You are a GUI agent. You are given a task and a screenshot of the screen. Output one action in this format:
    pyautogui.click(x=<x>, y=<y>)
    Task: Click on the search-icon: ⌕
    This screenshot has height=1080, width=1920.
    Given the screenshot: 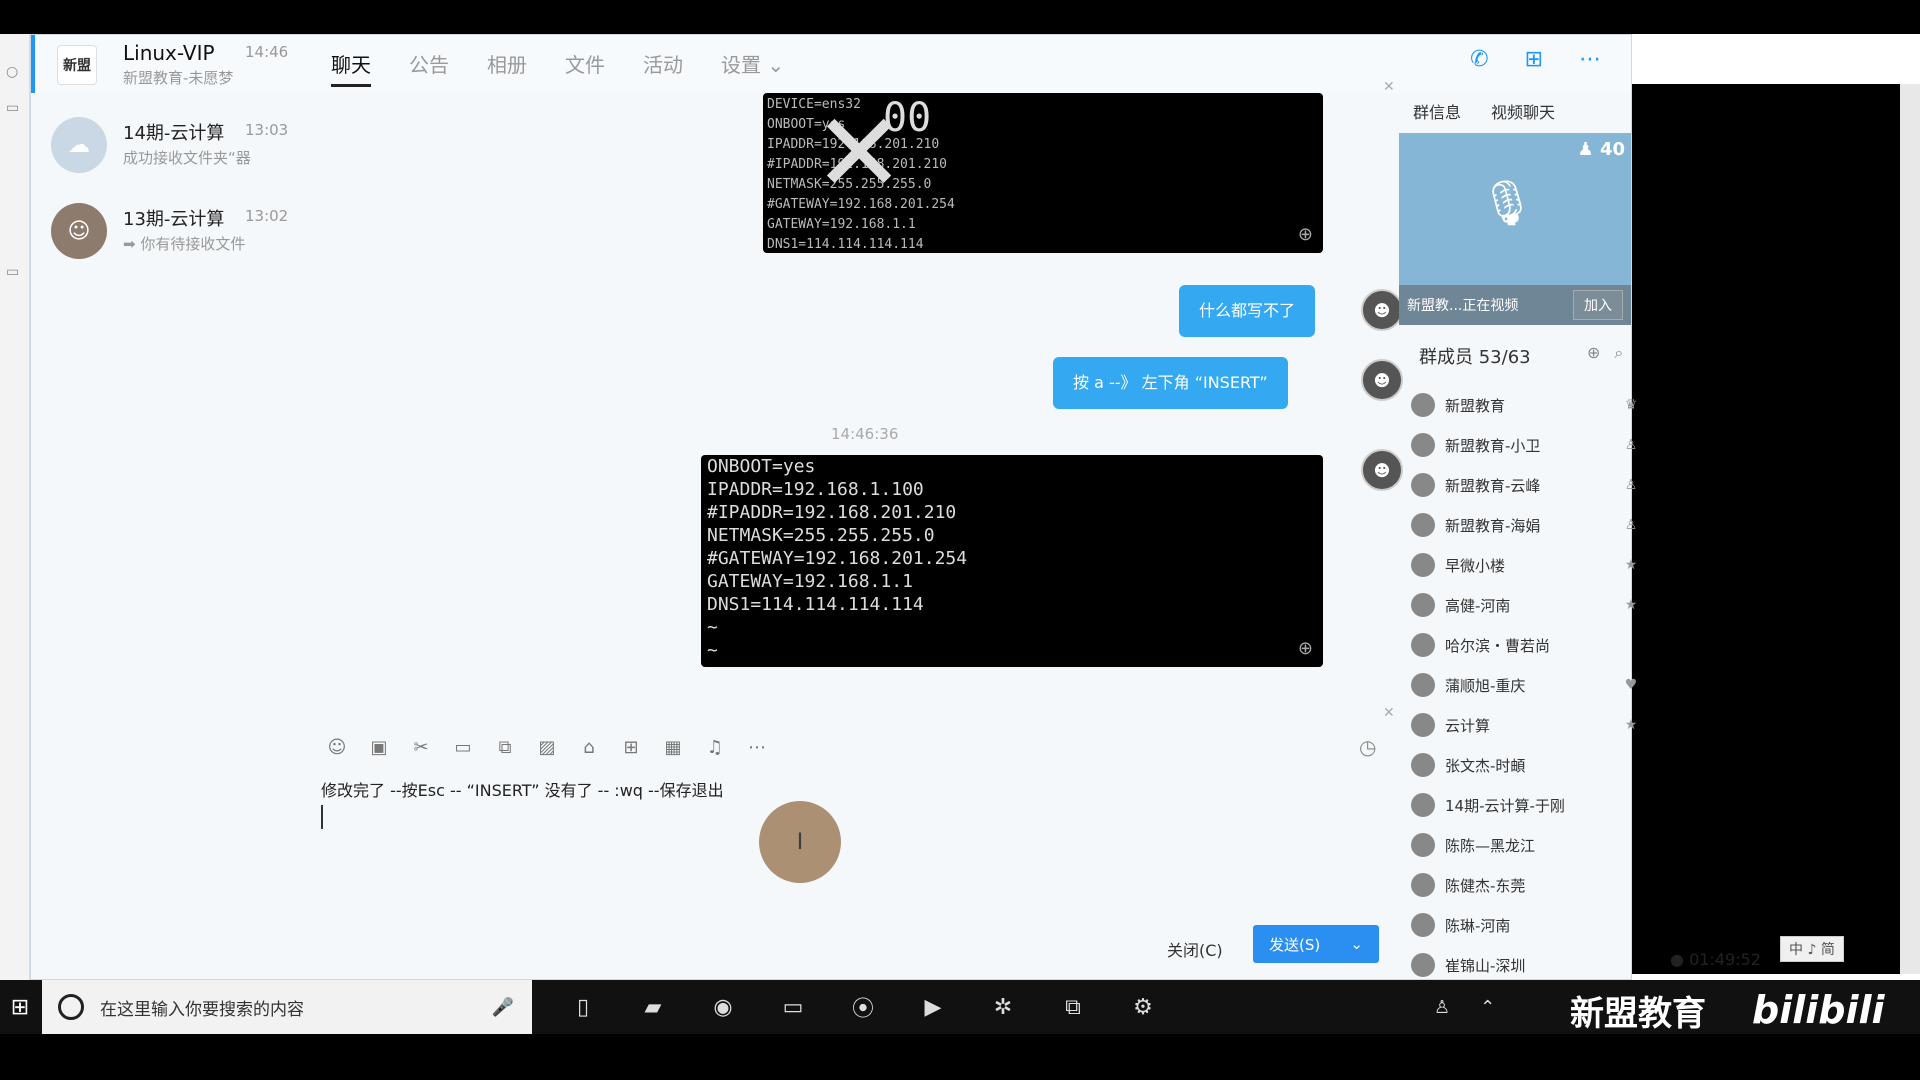 What is the action you would take?
    pyautogui.click(x=1618, y=353)
    